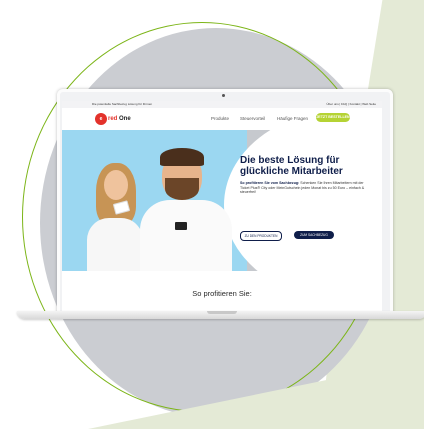 The width and height of the screenshot is (424, 429). What do you see at coordinates (292, 118) in the screenshot?
I see `nav-item-haeufige-fragen: Häufige Fragen` at bounding box center [292, 118].